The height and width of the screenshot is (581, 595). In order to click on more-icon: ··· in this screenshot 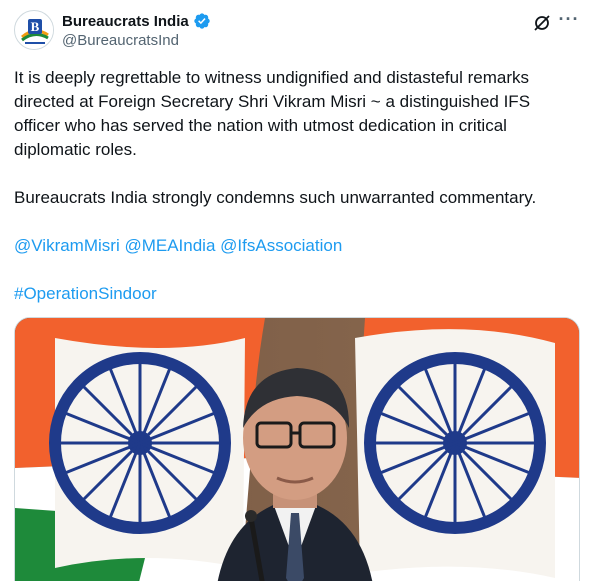, I will do `click(569, 21)`.